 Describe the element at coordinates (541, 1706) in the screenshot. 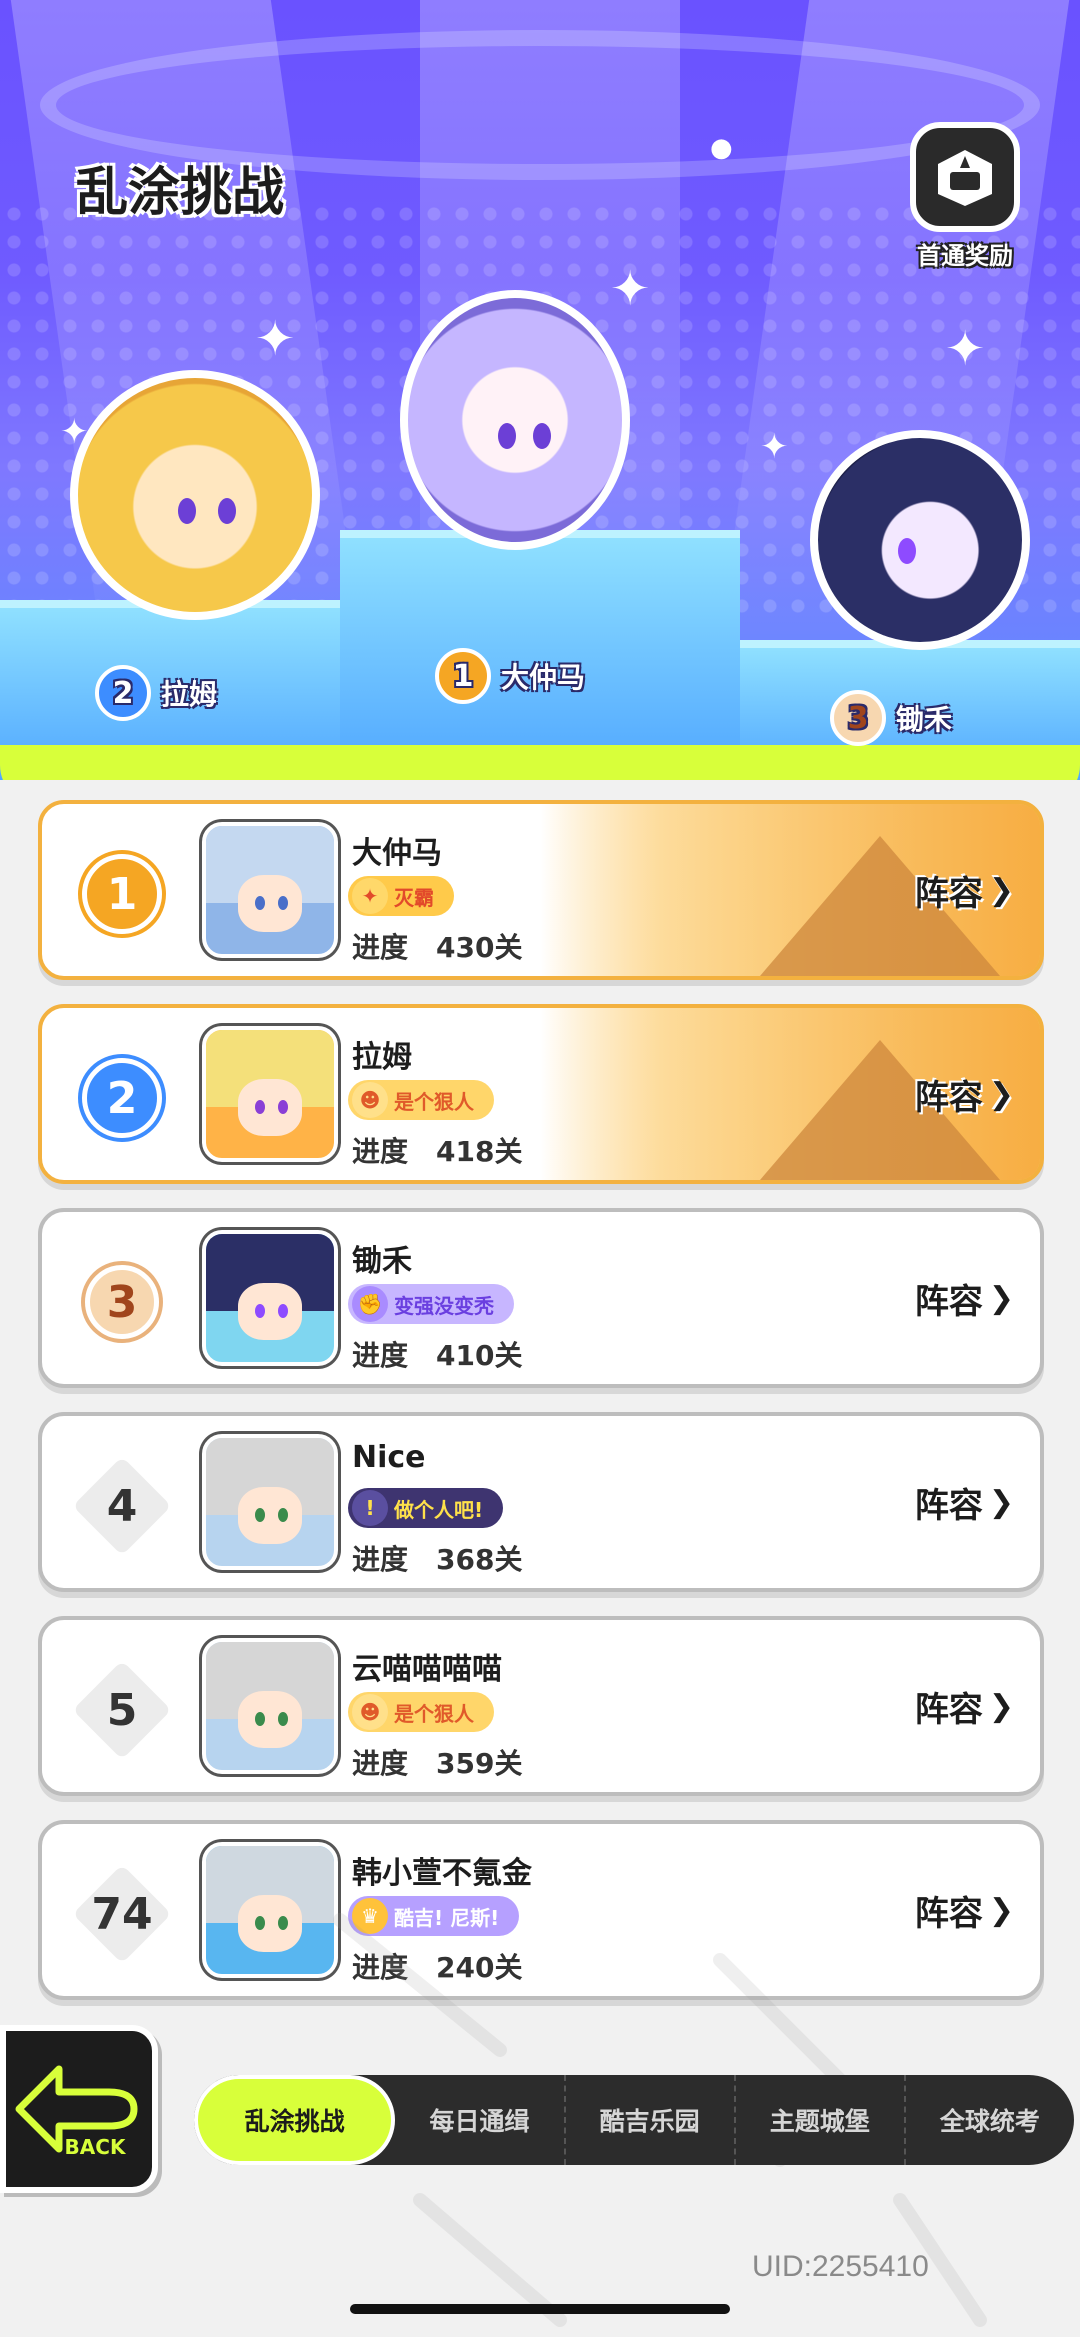

I see `rank-row-5: 5 云喵喵喵喵 ☻ 是个狠人 进度 359关 阵容 ❯` at that location.